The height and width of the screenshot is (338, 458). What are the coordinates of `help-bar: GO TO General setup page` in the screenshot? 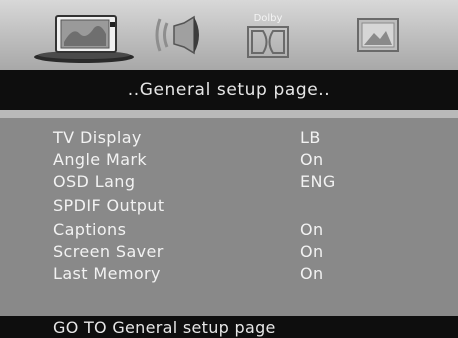 It's located at (229, 327).